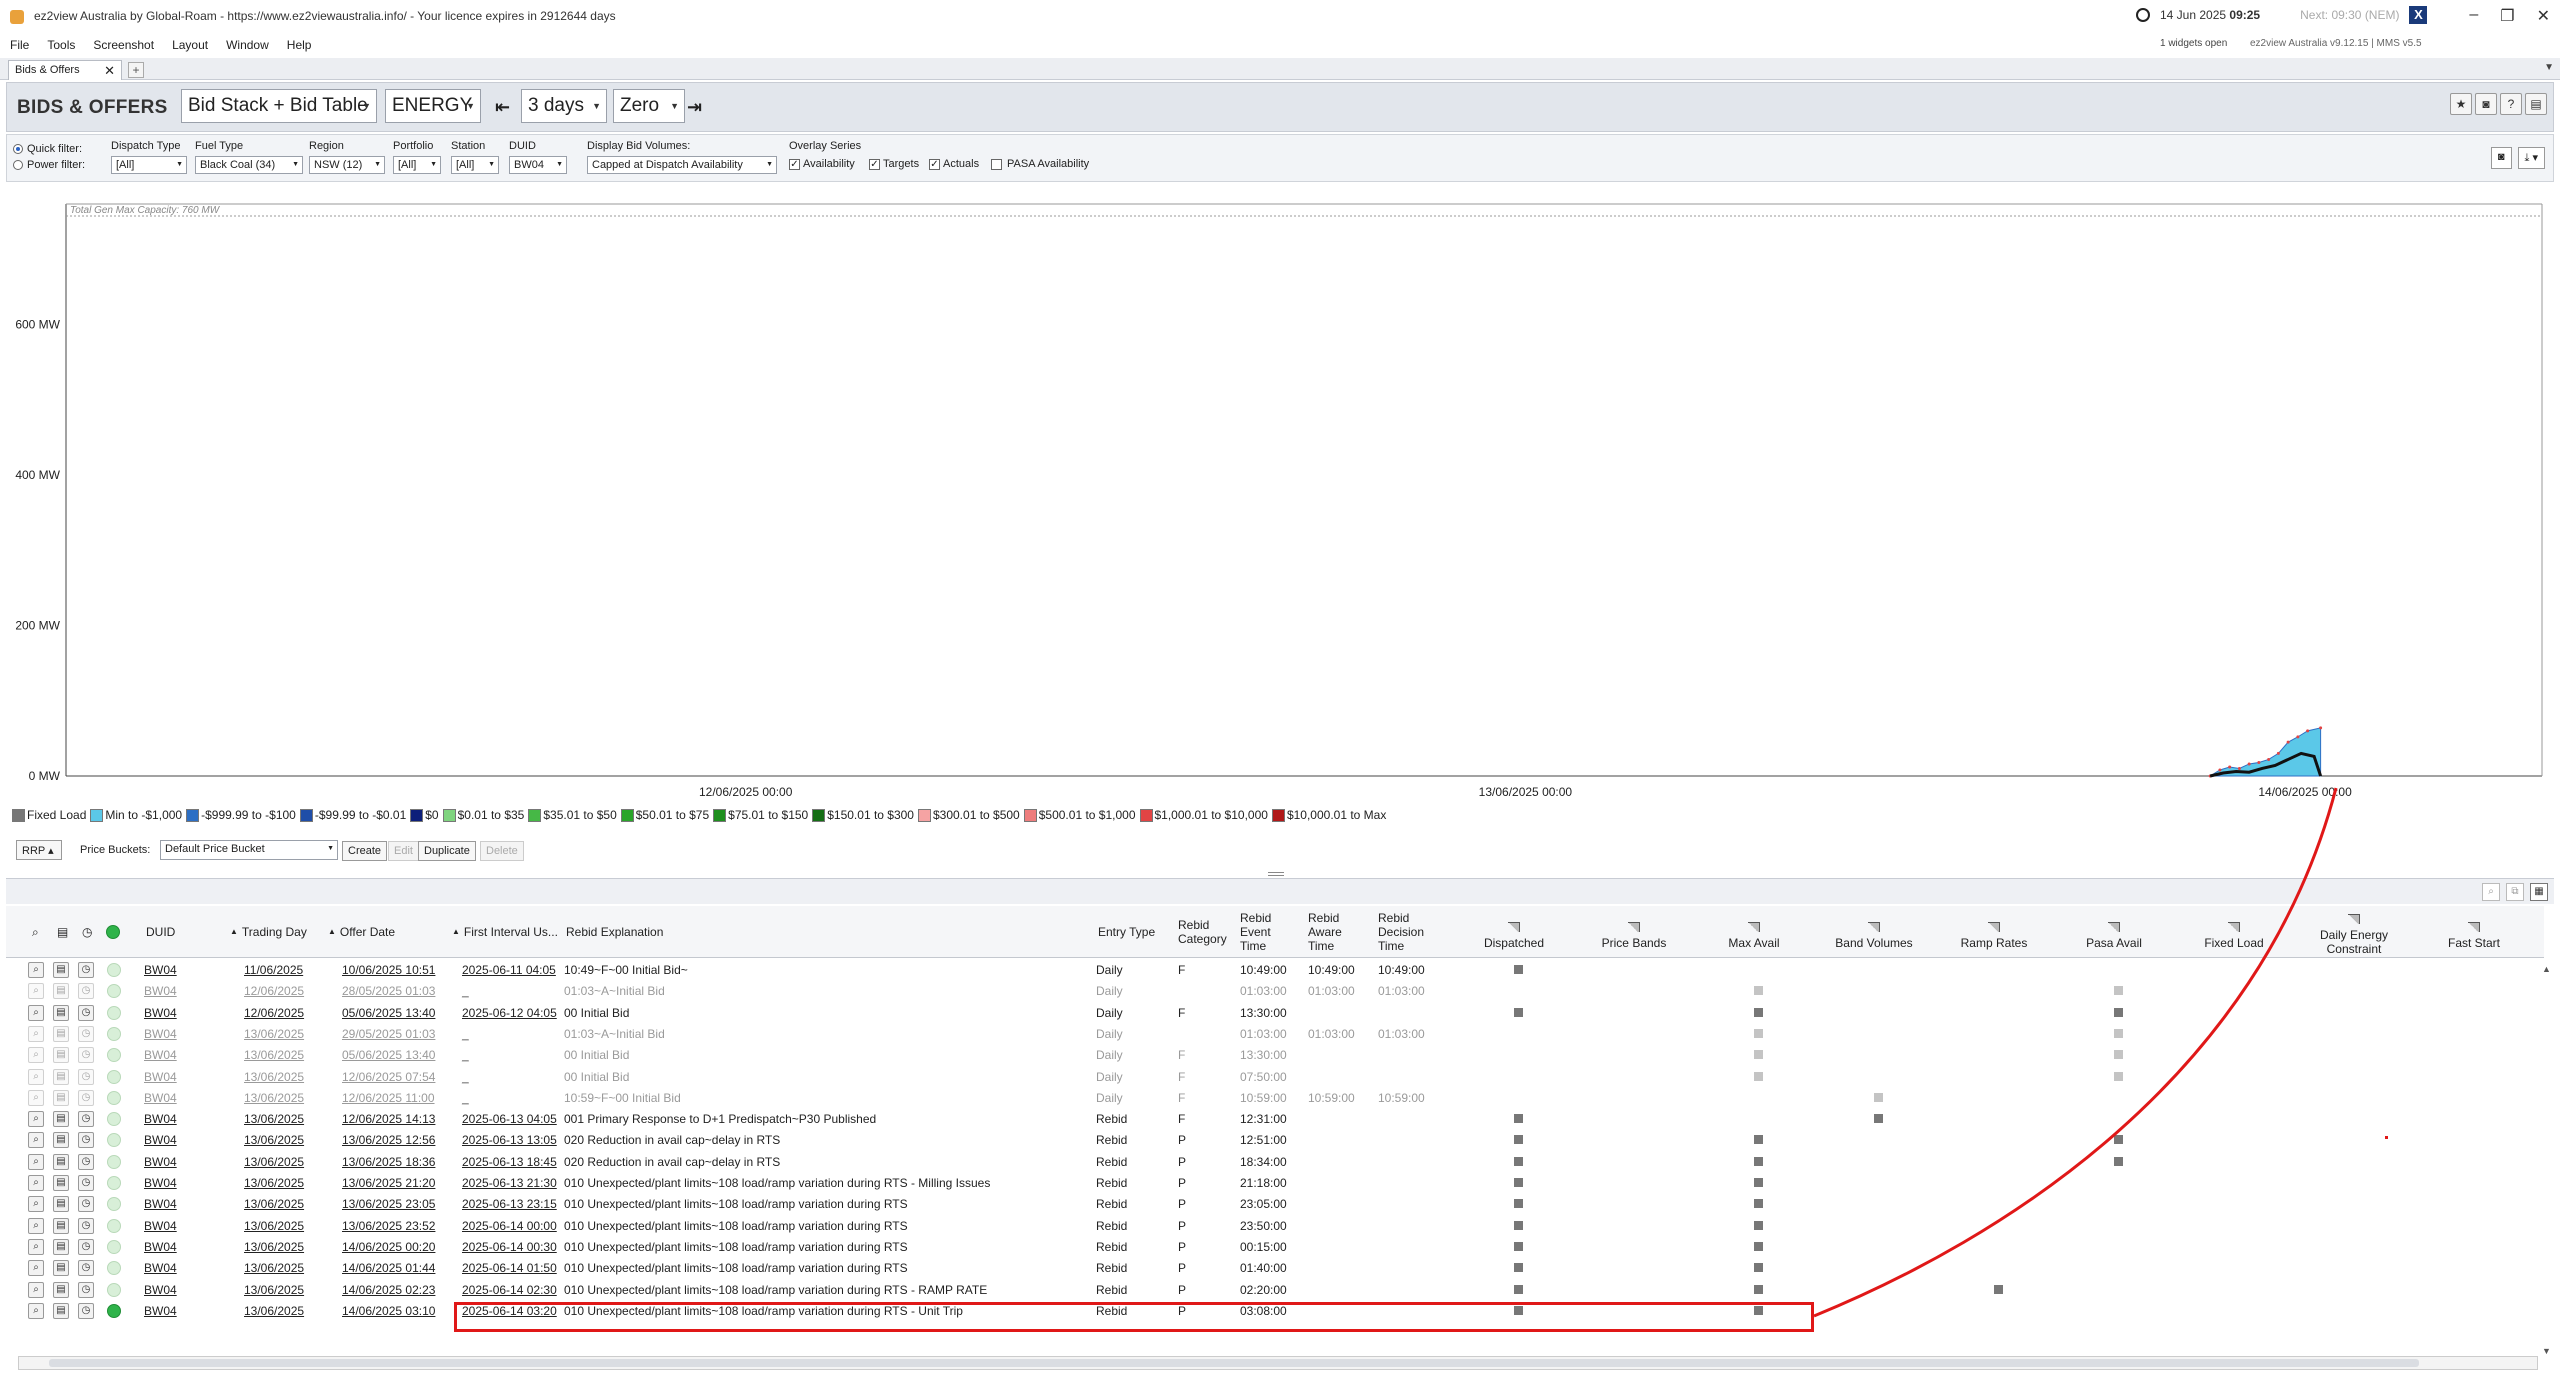  Describe the element at coordinates (874, 164) in the screenshot. I see `targets-checkbox: ✓` at that location.